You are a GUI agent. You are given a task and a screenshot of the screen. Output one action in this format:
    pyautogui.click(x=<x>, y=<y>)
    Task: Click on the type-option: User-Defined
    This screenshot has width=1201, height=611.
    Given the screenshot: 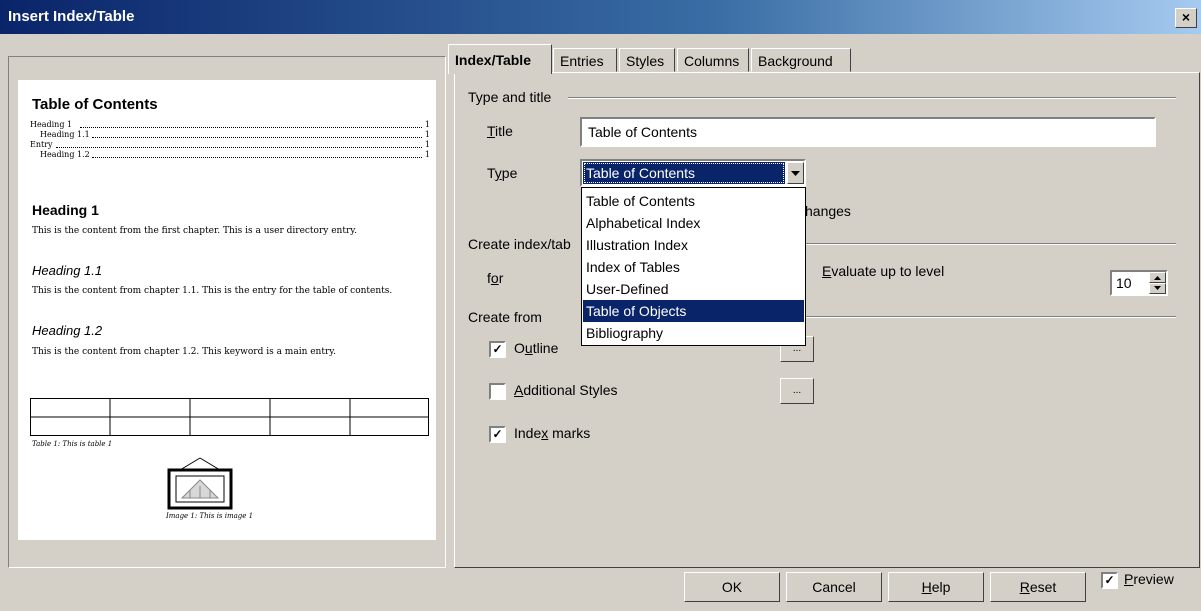 What is the action you would take?
    pyautogui.click(x=693, y=289)
    